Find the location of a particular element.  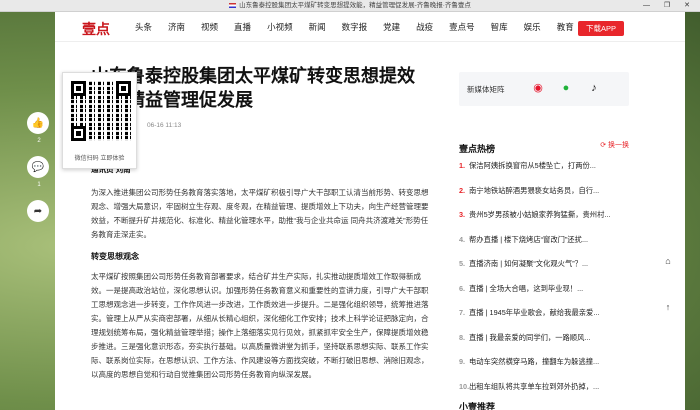

media-matrix-label: 新媒体矩阵 is located at coordinates (486, 89).